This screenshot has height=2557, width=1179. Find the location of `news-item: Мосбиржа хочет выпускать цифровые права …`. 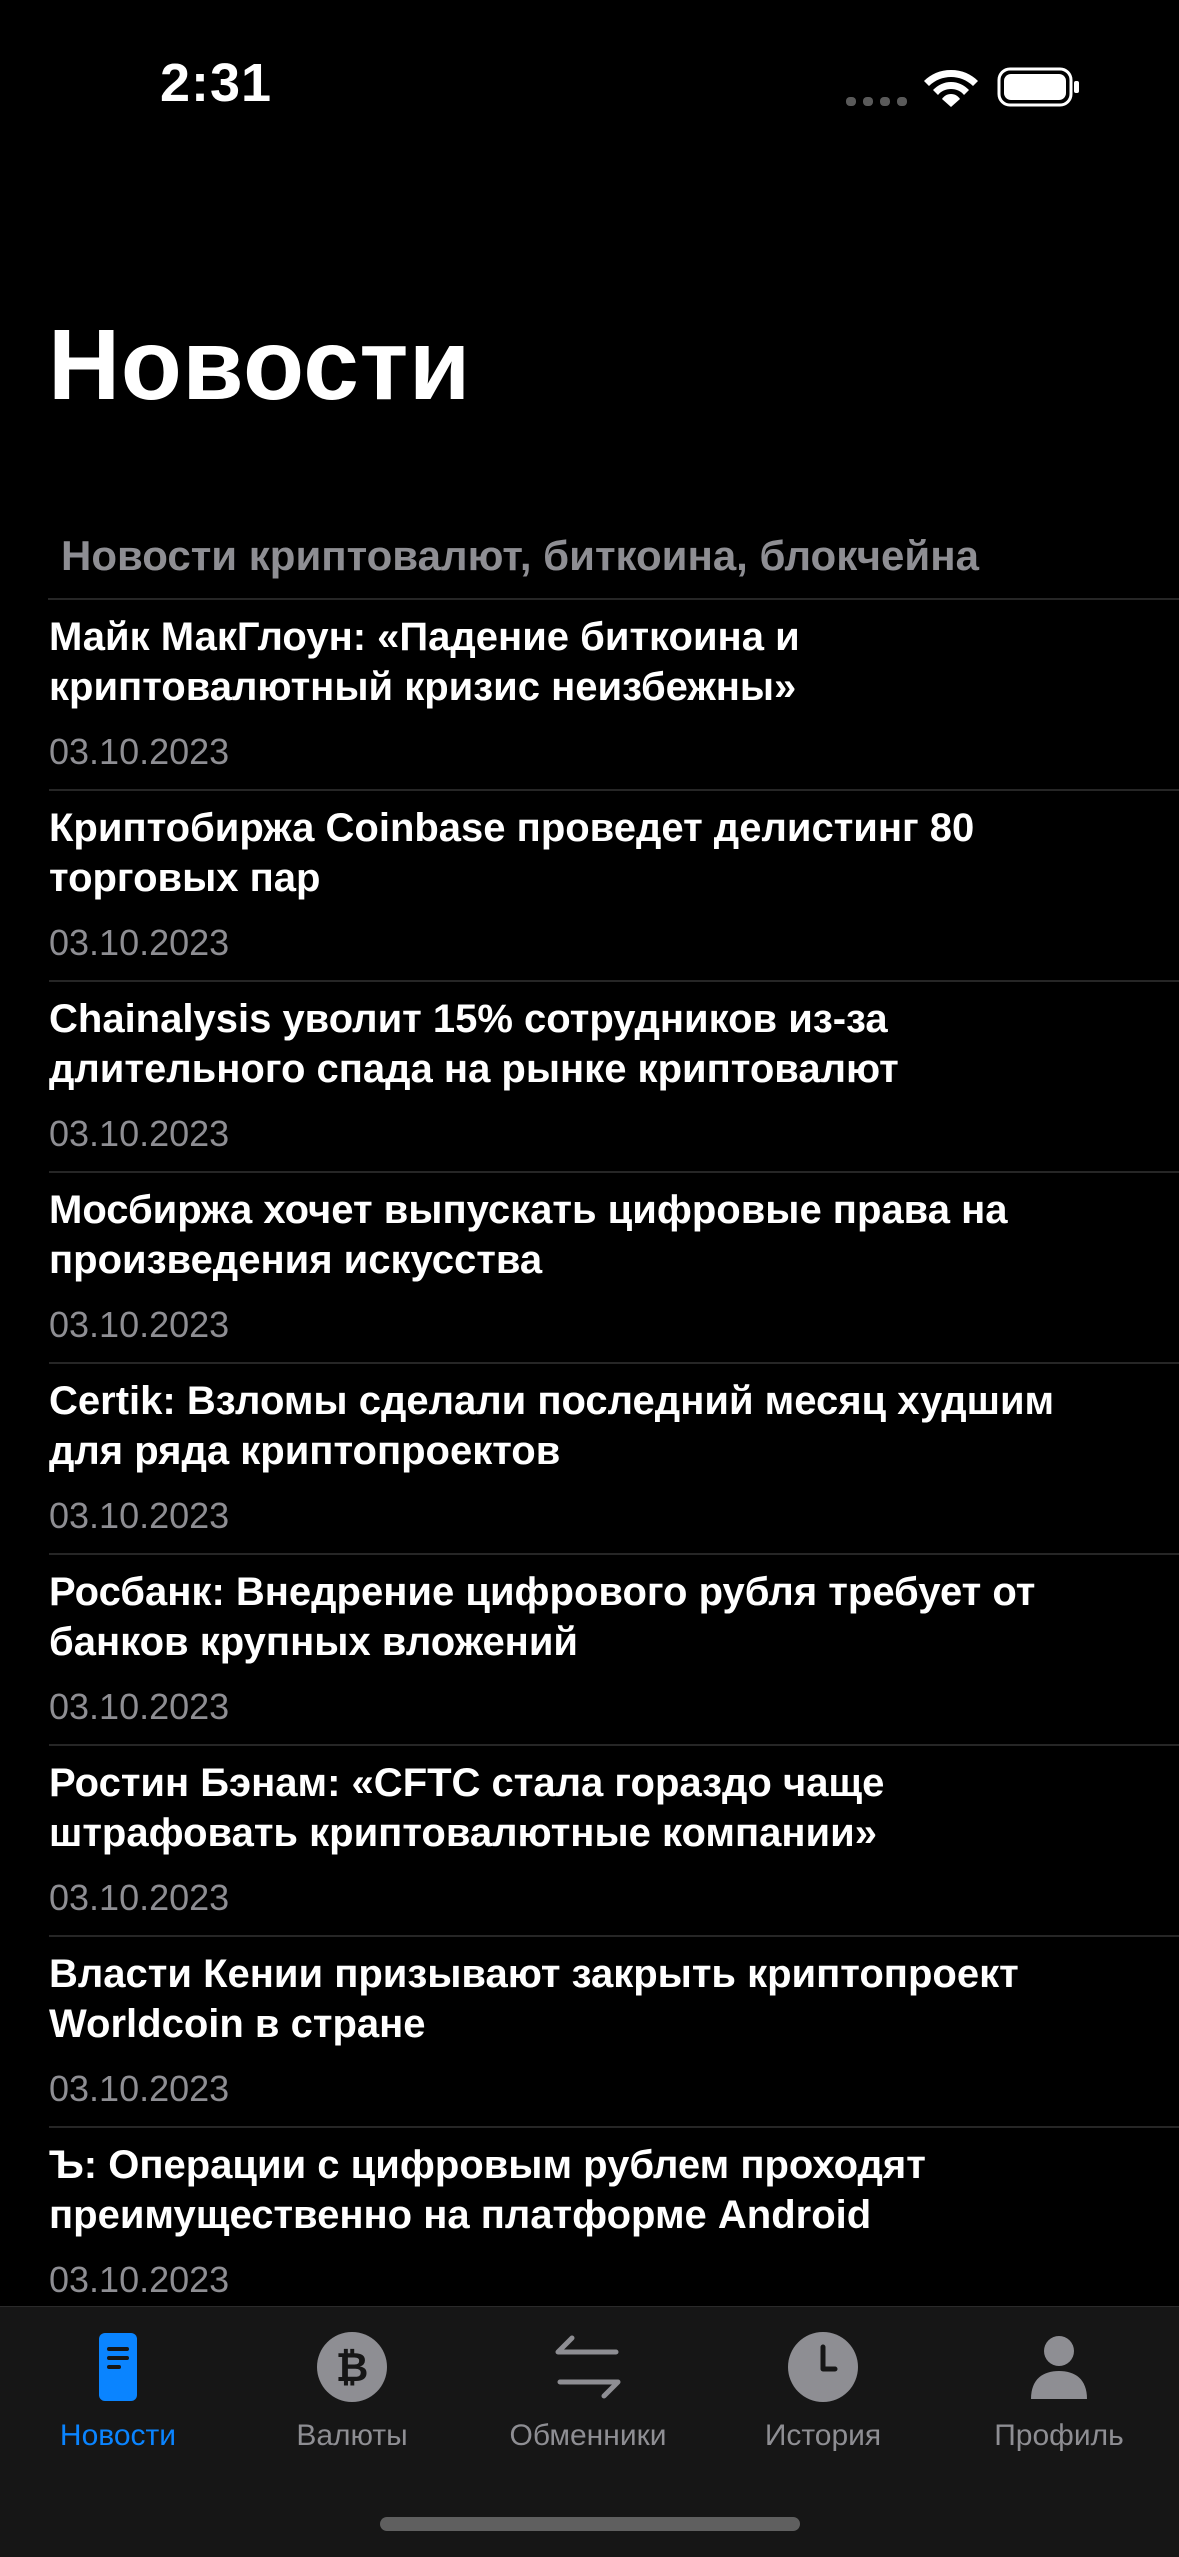

news-item: Мосбиржа хочет выпускать цифровые права … is located at coordinates (589, 1268).